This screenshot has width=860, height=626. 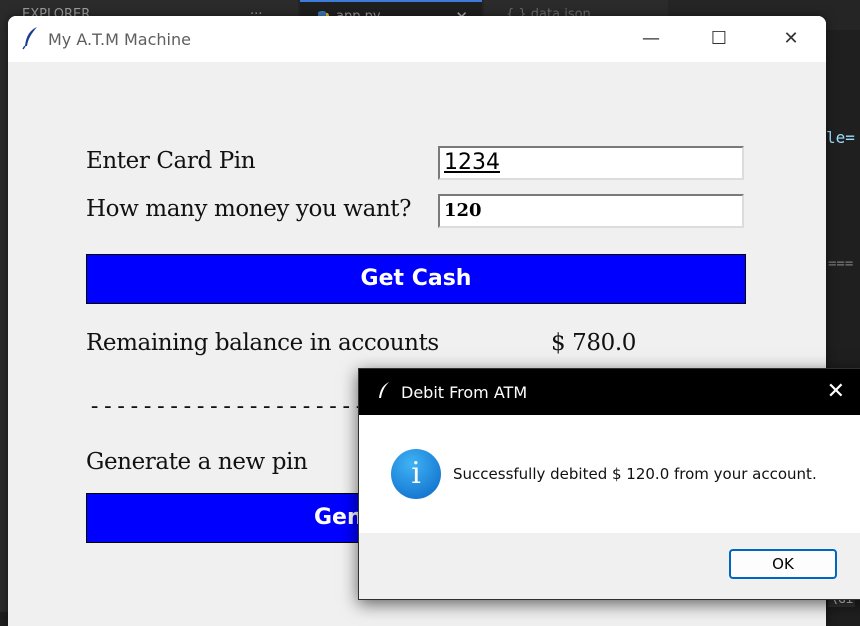 I want to click on balance-value: $ 780.0, so click(x=593, y=343).